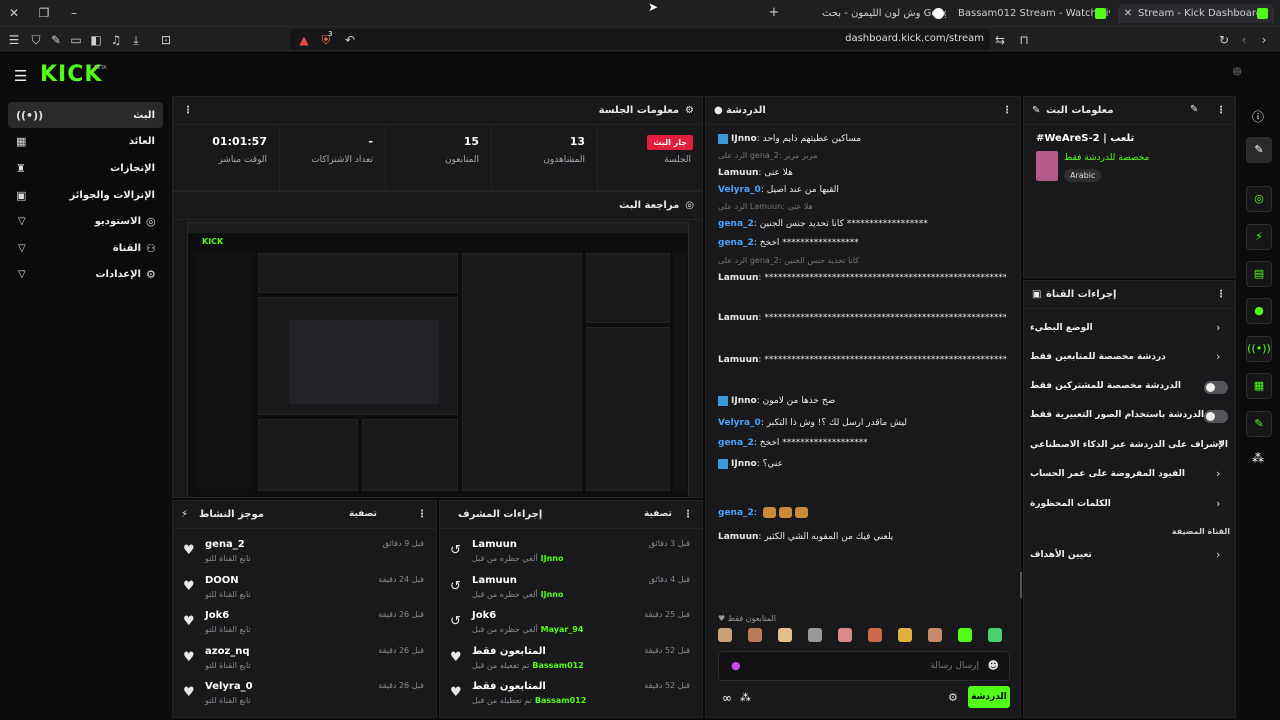  What do you see at coordinates (36, 40) in the screenshot?
I see `shield-icon: ⛉` at bounding box center [36, 40].